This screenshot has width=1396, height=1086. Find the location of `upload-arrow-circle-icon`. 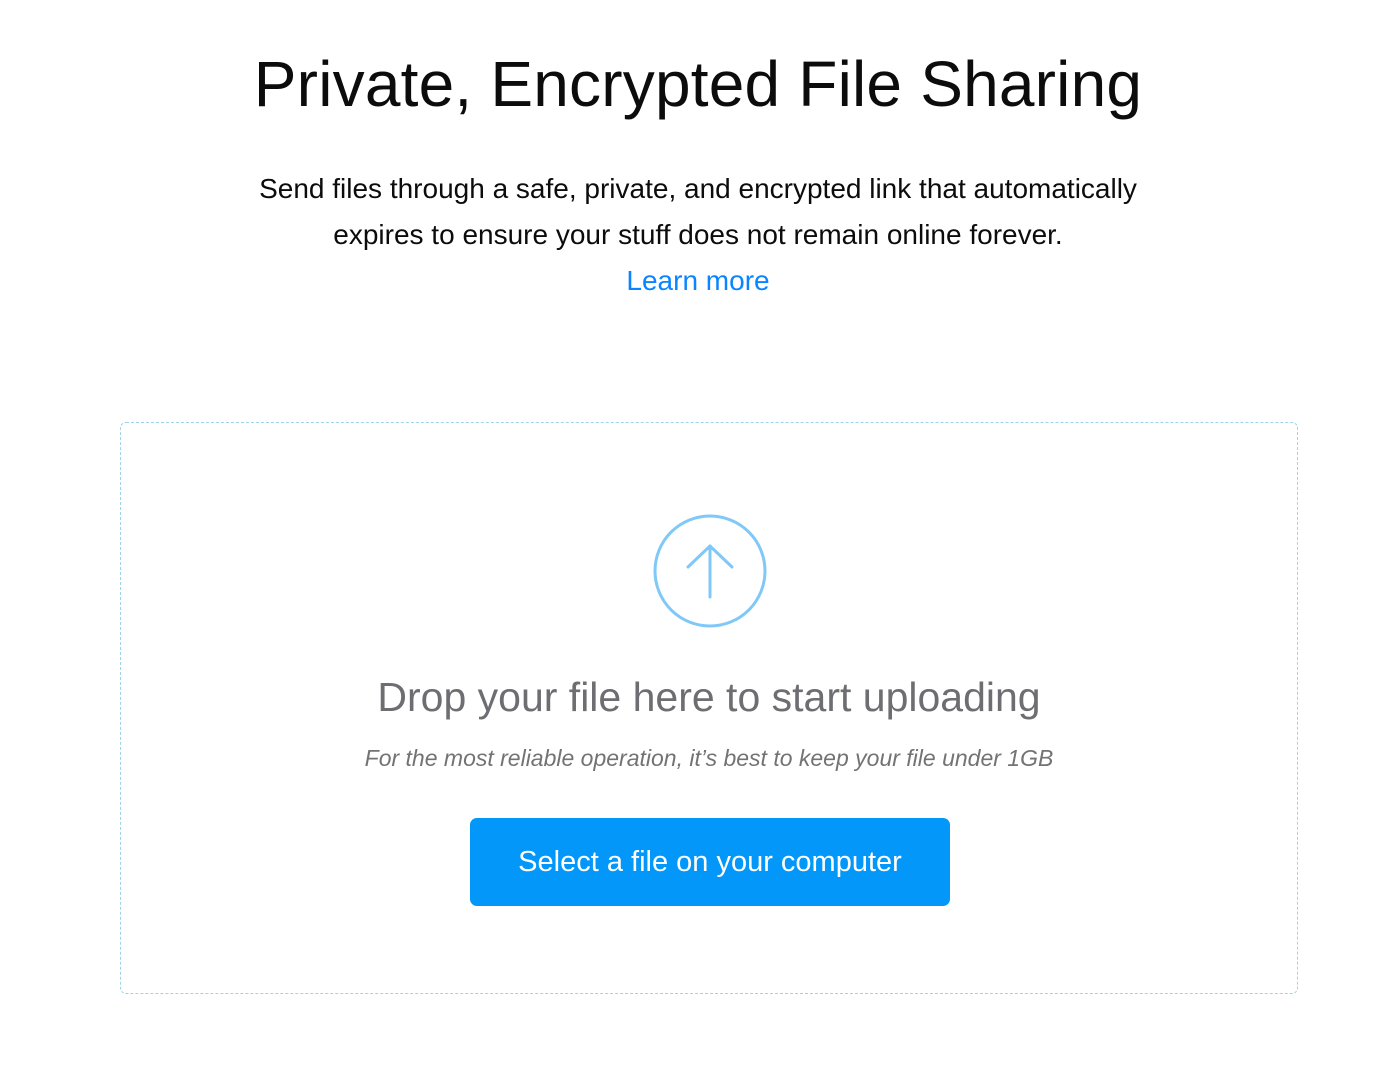

upload-arrow-circle-icon is located at coordinates (710, 571).